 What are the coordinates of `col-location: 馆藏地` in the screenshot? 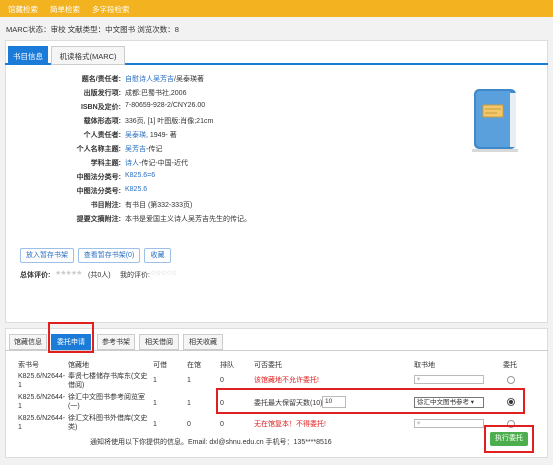 It's located at (78, 365).